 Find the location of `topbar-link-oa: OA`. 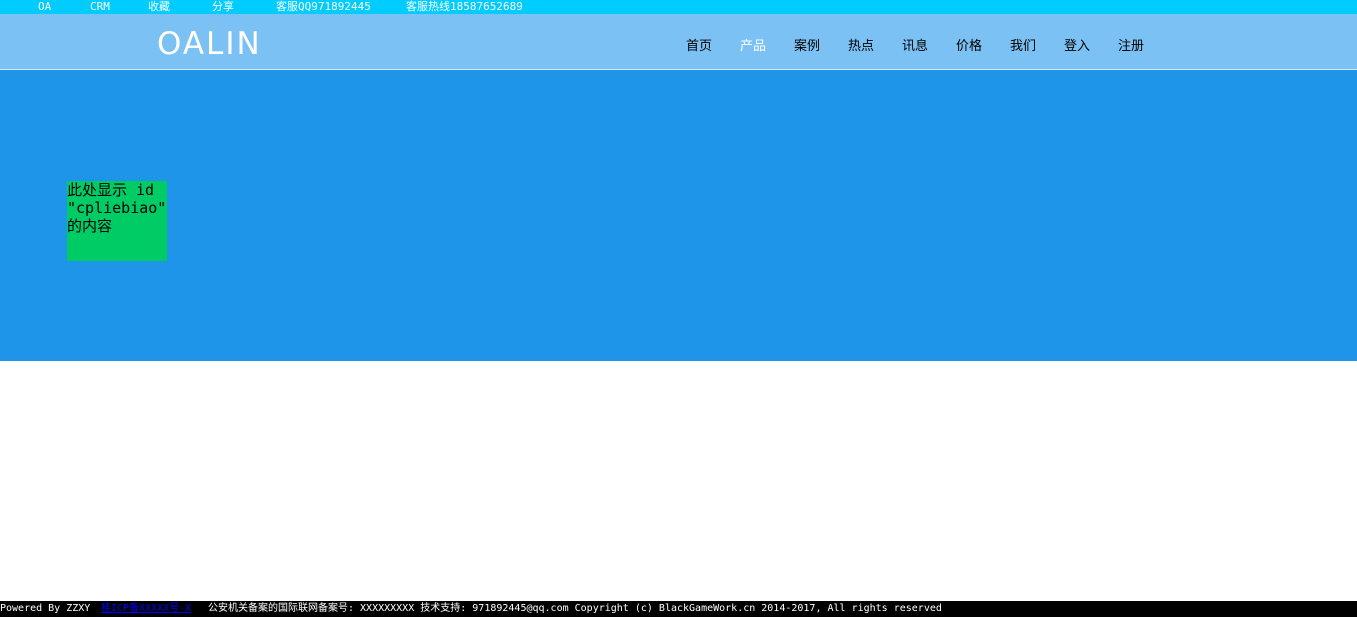

topbar-link-oa: OA is located at coordinates (44, 7).